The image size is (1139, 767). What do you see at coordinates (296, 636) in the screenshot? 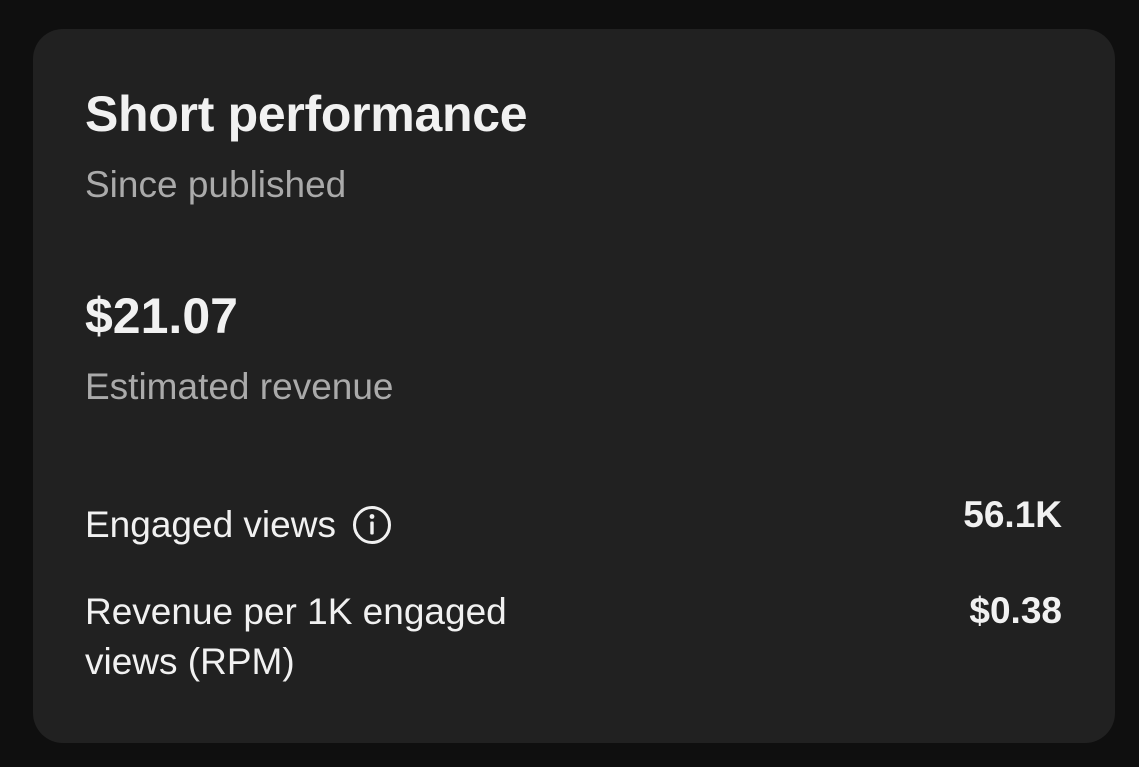
I see `rpm-label: Revenue per 1K engaged views (RPM)` at bounding box center [296, 636].